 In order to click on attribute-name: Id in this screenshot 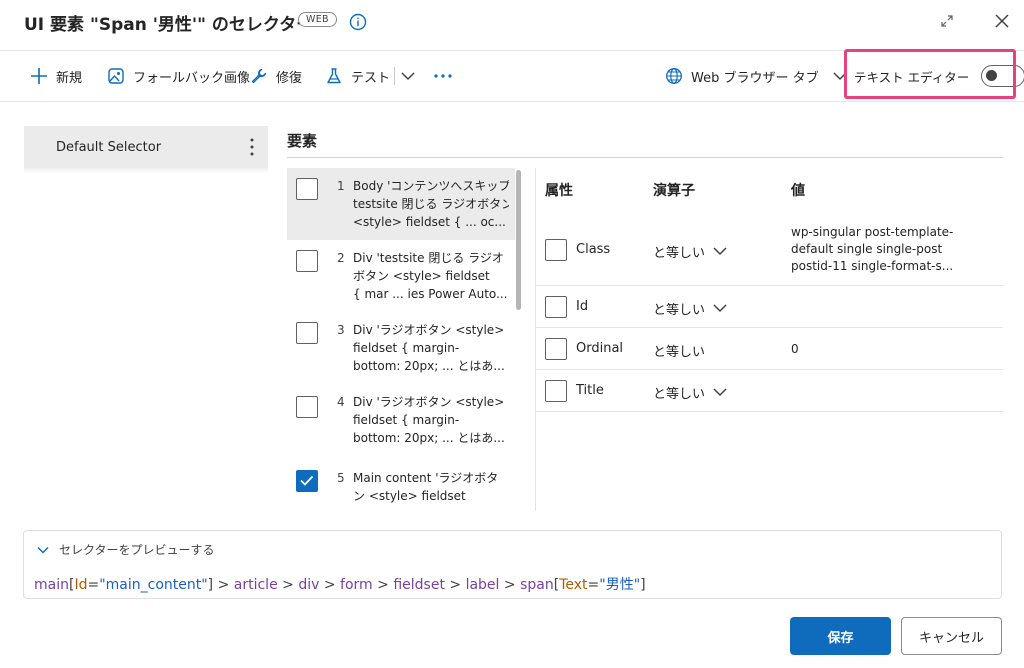, I will do `click(582, 306)`.